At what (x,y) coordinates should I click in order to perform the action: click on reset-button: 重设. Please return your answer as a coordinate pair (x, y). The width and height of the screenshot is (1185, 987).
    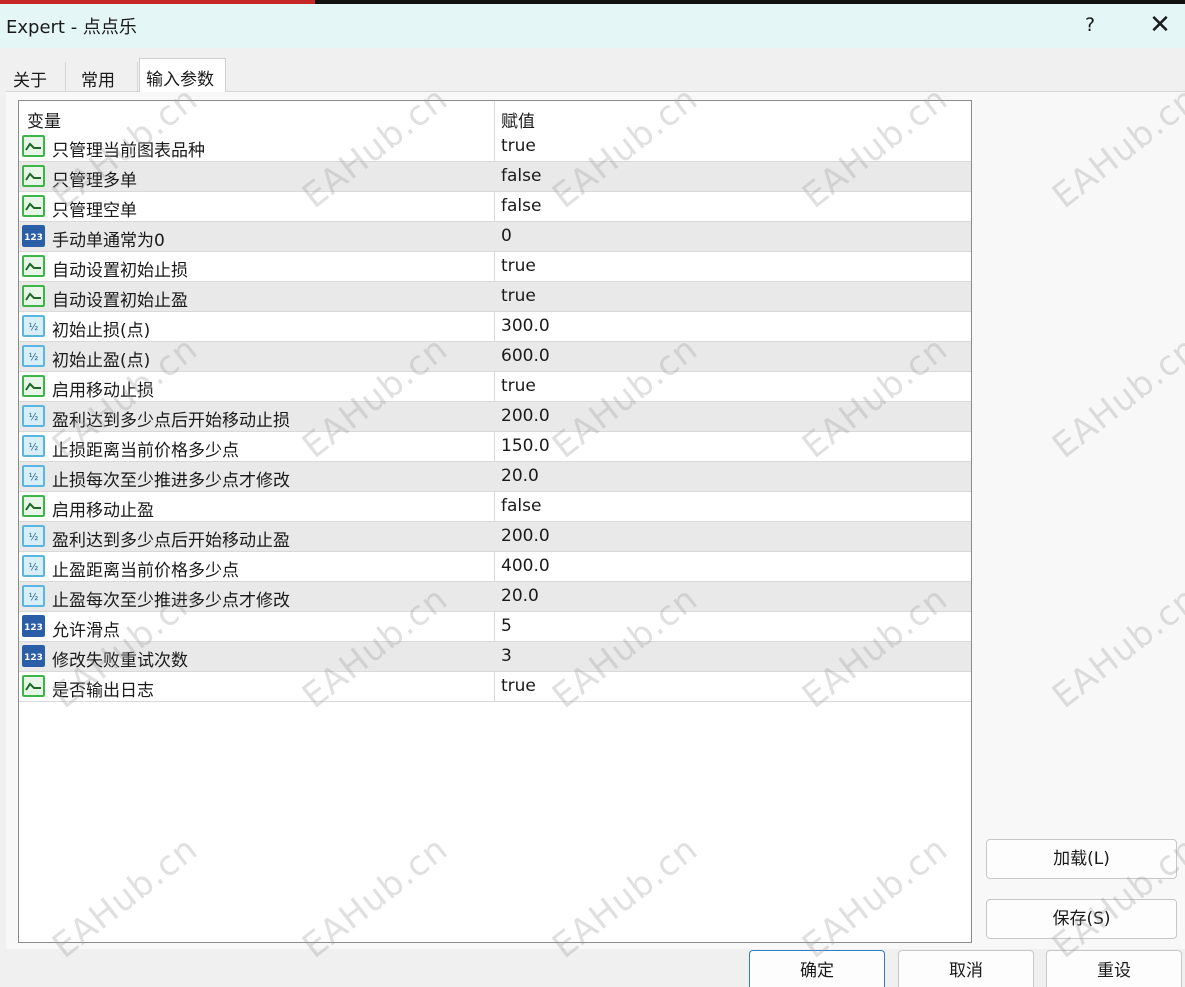
    Looking at the image, I should click on (1114, 968).